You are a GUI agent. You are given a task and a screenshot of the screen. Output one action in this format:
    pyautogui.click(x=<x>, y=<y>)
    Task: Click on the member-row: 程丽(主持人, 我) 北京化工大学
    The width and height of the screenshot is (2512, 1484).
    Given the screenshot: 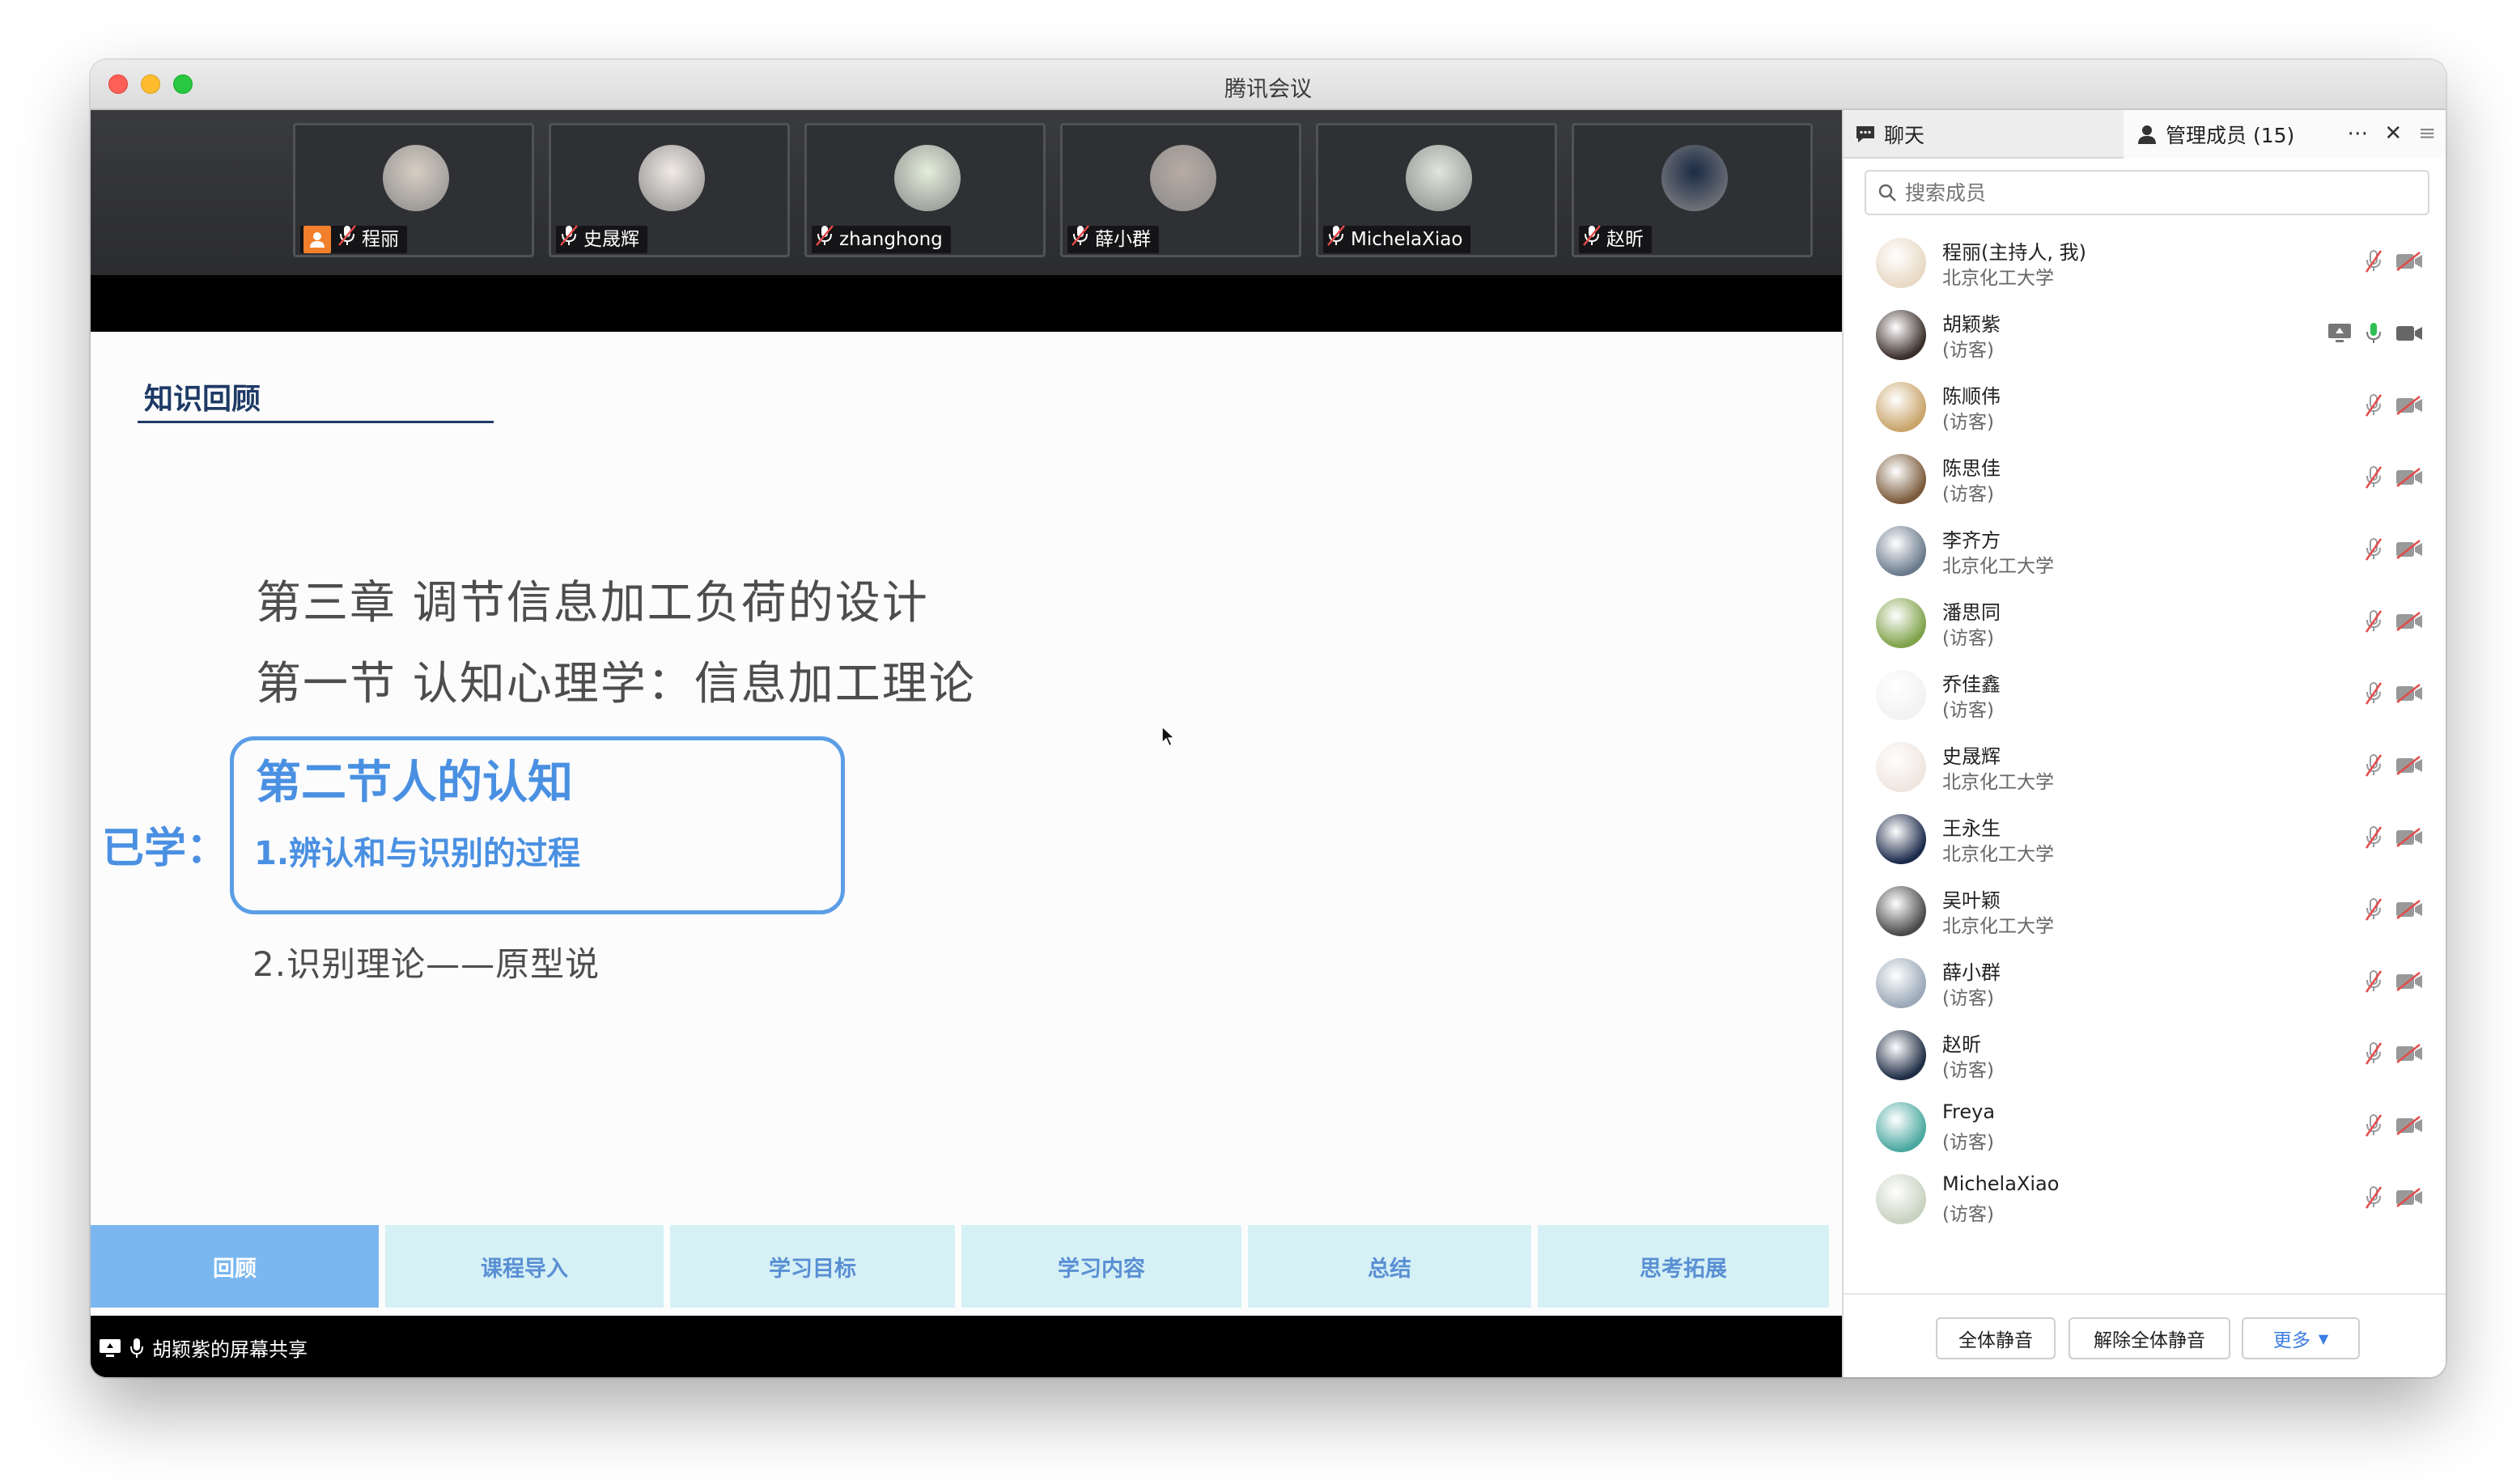 What is the action you would take?
    pyautogui.click(x=2145, y=263)
    